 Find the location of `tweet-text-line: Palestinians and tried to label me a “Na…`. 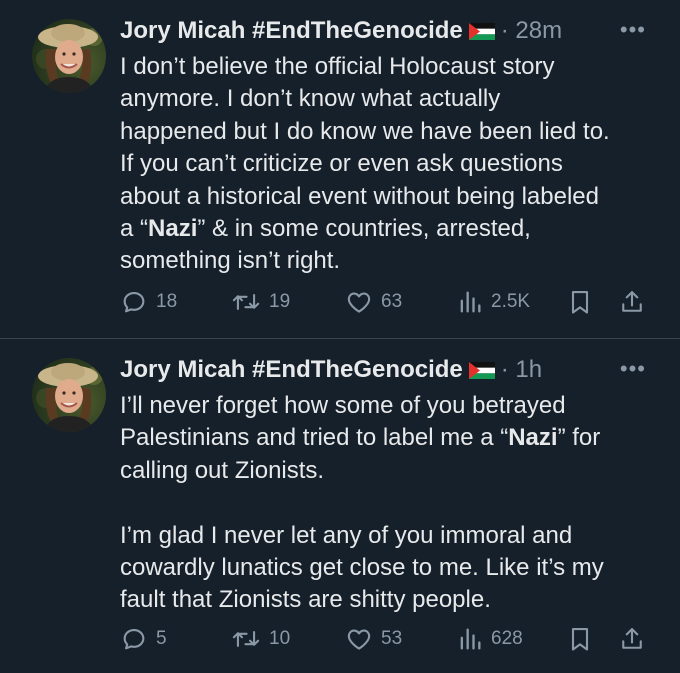

tweet-text-line: Palestinians and tried to label me a “Na… is located at coordinates (390, 438).